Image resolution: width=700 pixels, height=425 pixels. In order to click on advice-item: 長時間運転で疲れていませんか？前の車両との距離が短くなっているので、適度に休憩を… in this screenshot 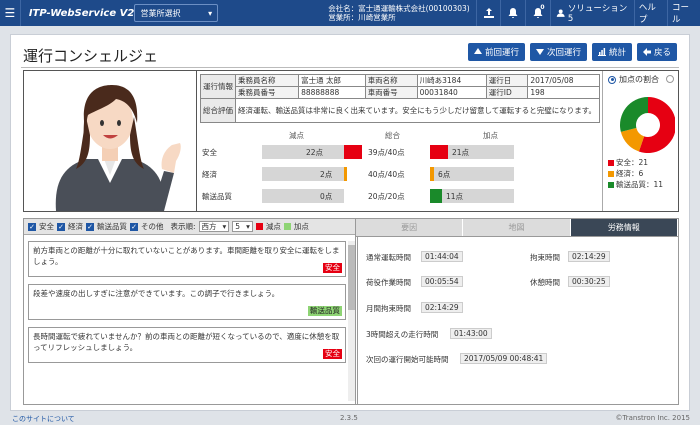, I will do `click(187, 345)`.